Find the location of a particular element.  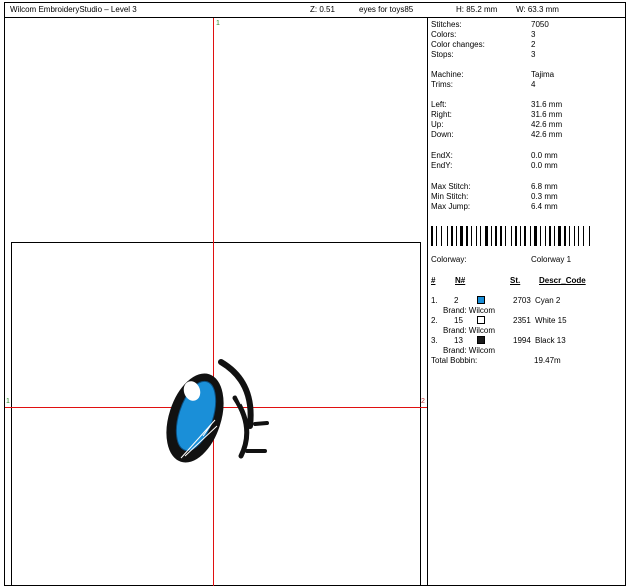

stat-row-color-changes: Color changes: 2 is located at coordinates (483, 44).